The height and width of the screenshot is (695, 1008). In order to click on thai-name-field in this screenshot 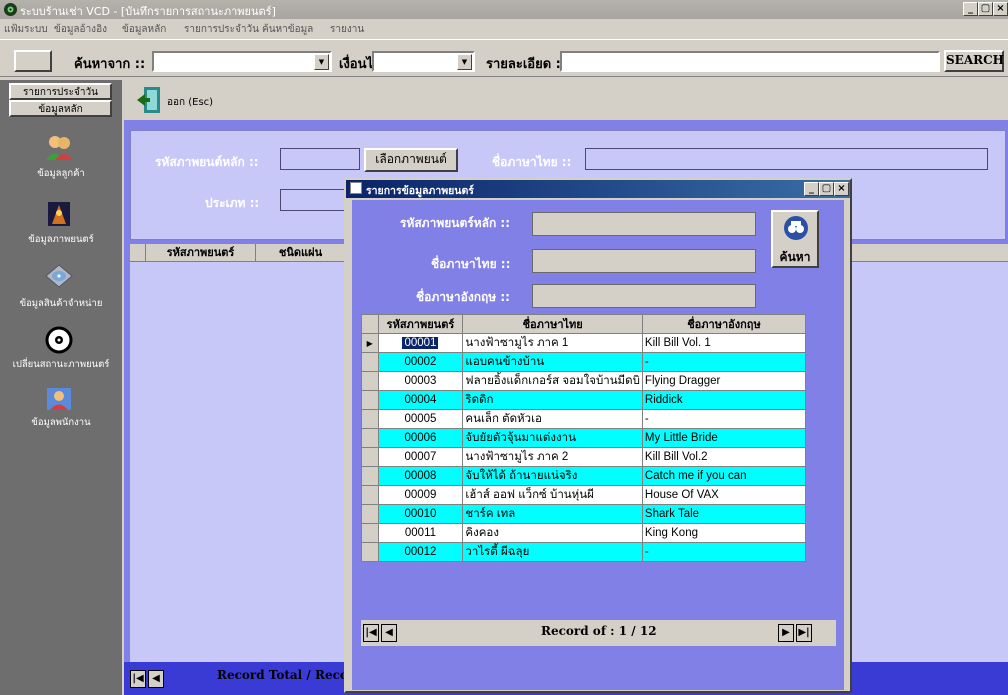, I will do `click(786, 159)`.